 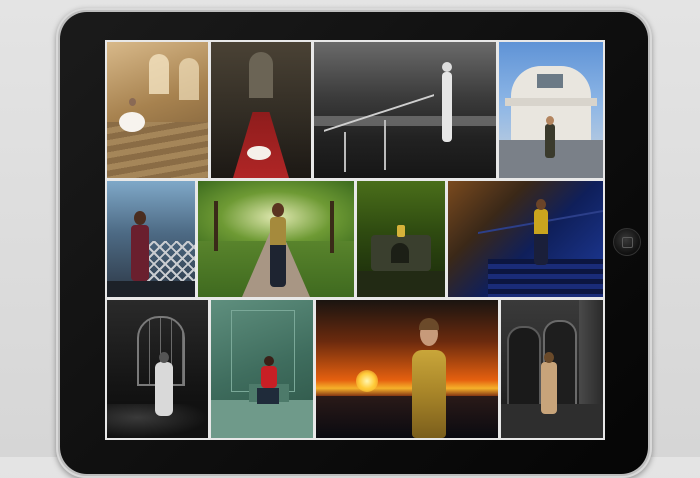 I want to click on photo-ballerina-staircase, so click(x=157, y=110).